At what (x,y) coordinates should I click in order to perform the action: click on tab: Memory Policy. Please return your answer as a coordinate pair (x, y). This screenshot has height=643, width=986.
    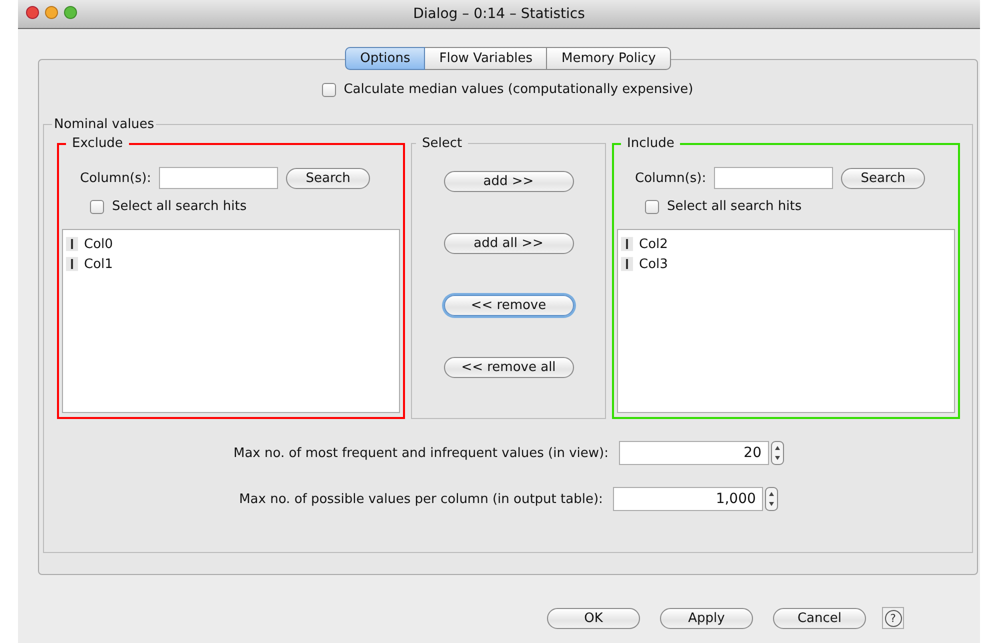
    Looking at the image, I should click on (609, 58).